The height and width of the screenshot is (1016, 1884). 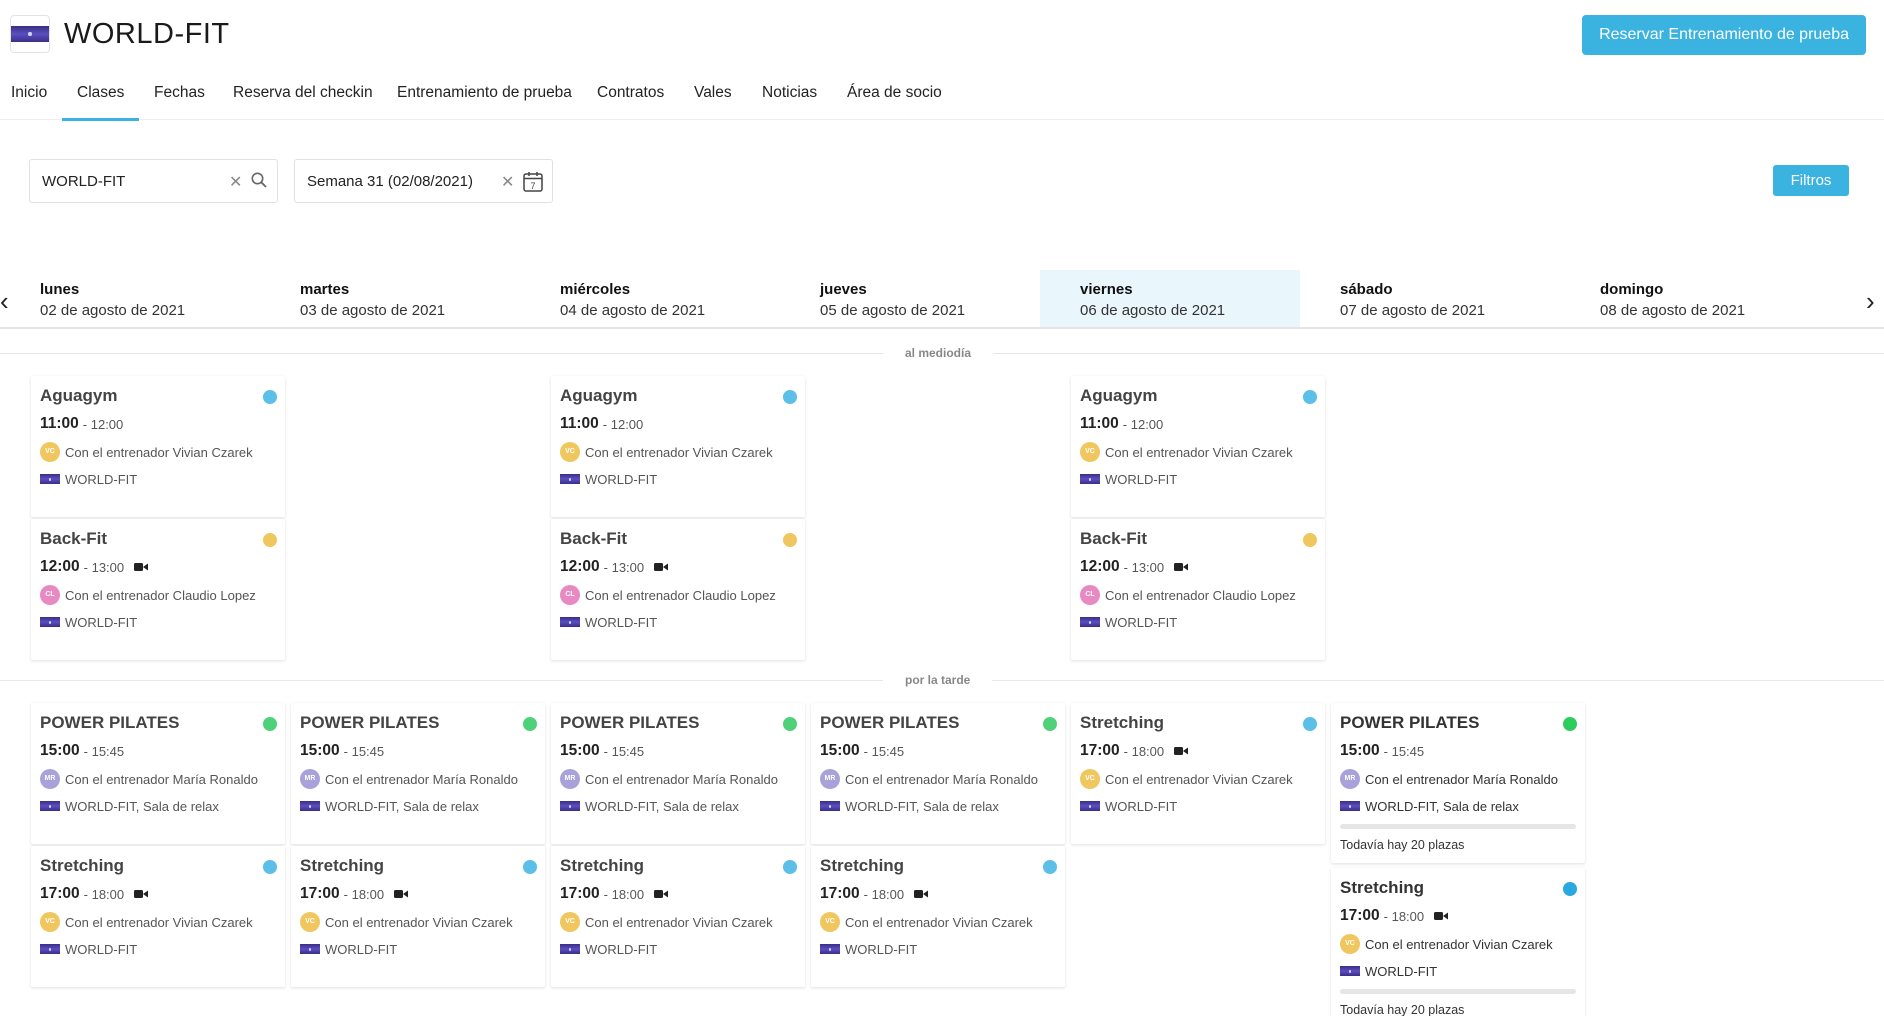 I want to click on nav-entrenamiento-prueba: Entrenamiento de prueba, so click(x=484, y=102).